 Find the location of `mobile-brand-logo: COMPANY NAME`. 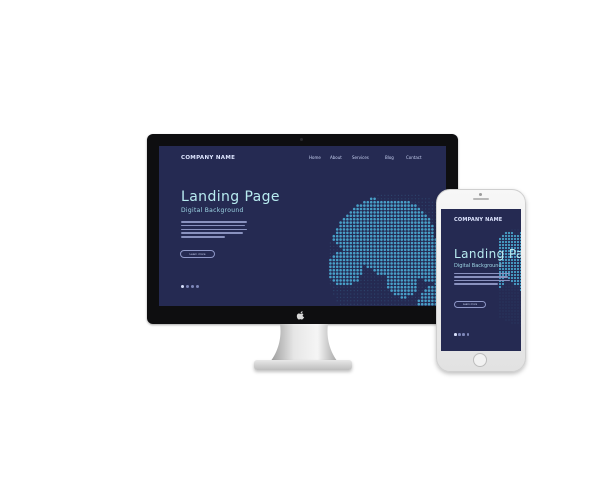

mobile-brand-logo: COMPANY NAME is located at coordinates (478, 220).